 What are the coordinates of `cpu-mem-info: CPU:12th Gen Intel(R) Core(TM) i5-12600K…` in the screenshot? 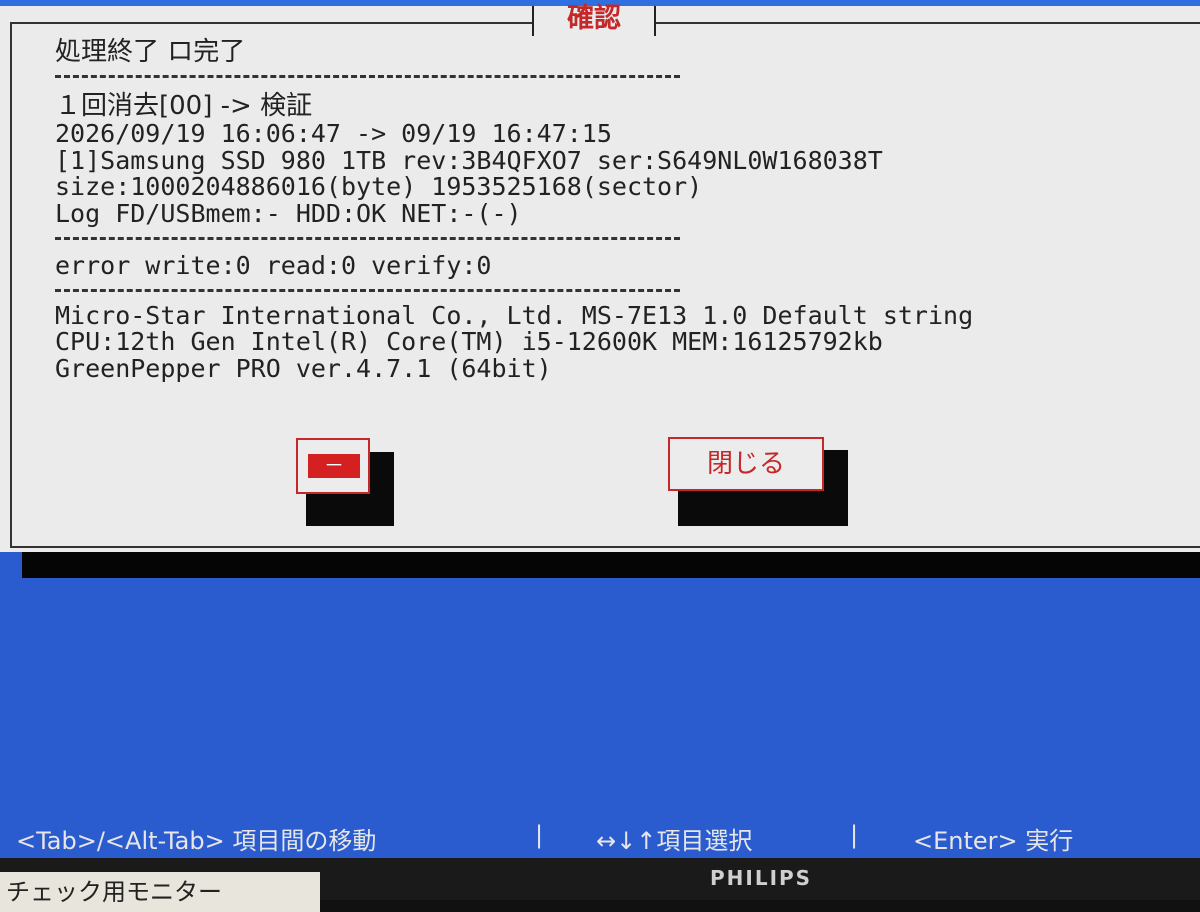 It's located at (469, 341).